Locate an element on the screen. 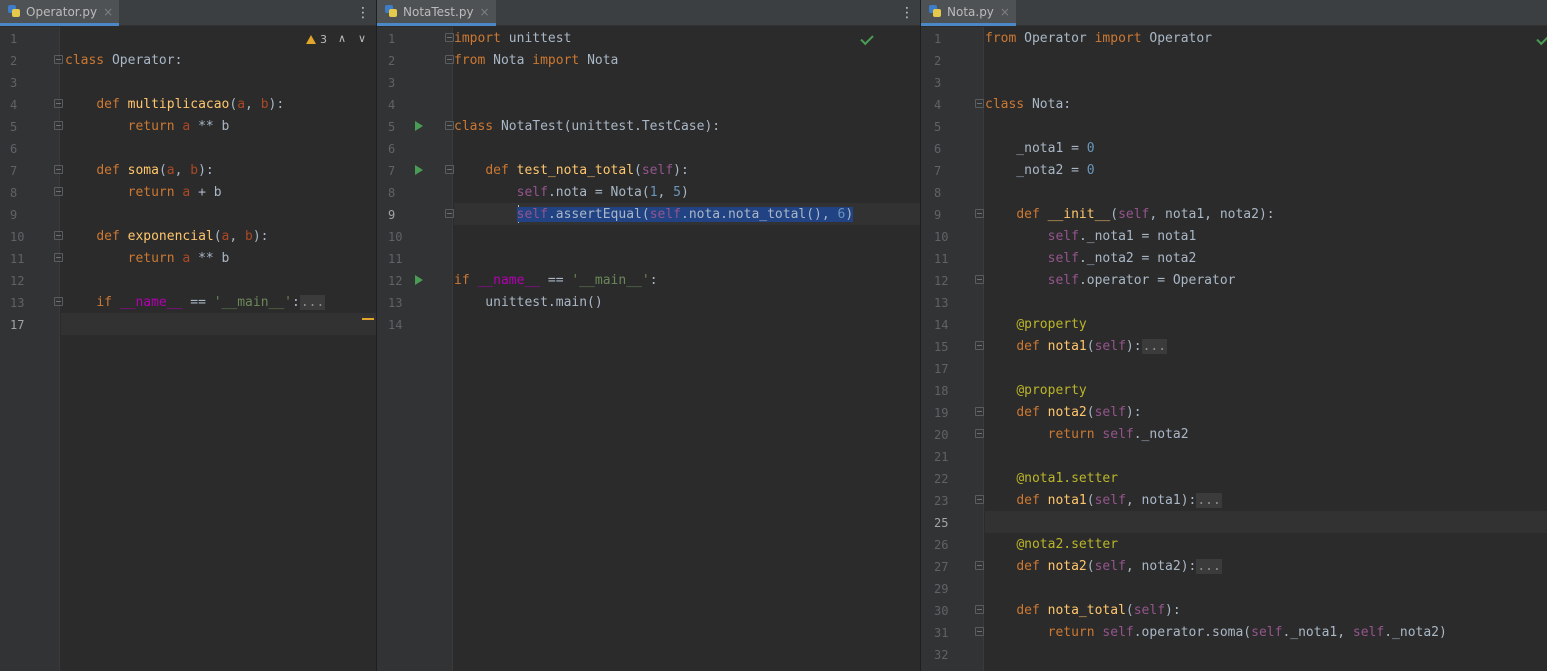  line-number: 7 is located at coordinates (392, 171).